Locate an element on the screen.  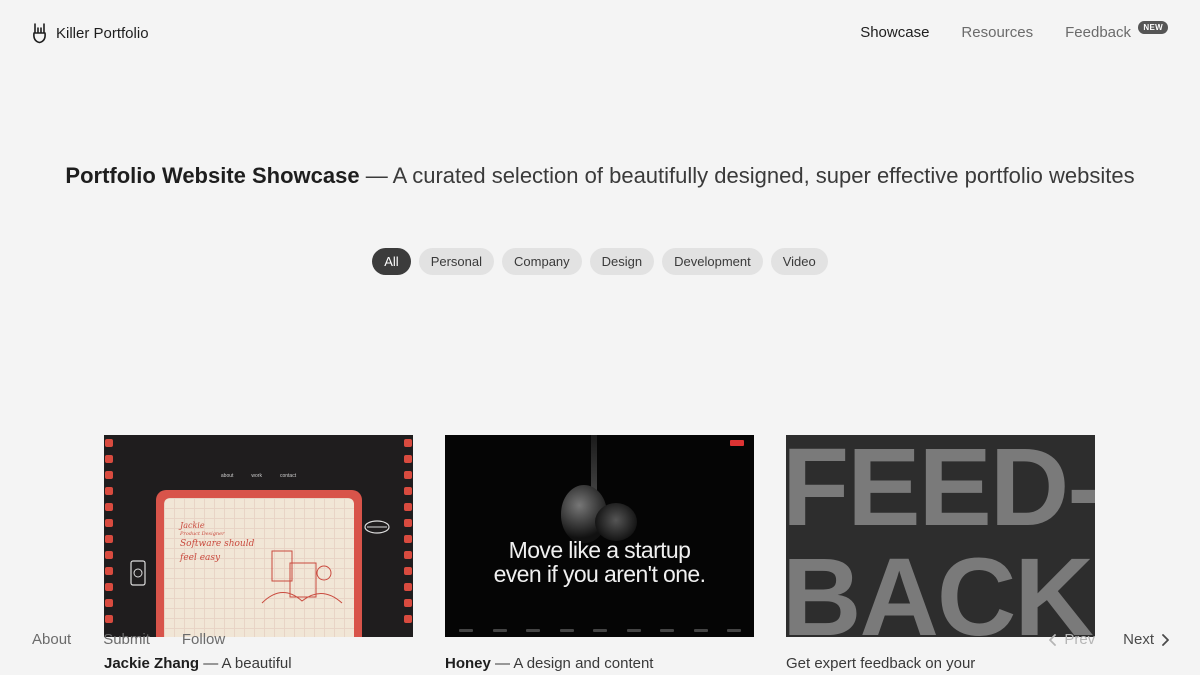
filter-company: Company is located at coordinates (542, 261).